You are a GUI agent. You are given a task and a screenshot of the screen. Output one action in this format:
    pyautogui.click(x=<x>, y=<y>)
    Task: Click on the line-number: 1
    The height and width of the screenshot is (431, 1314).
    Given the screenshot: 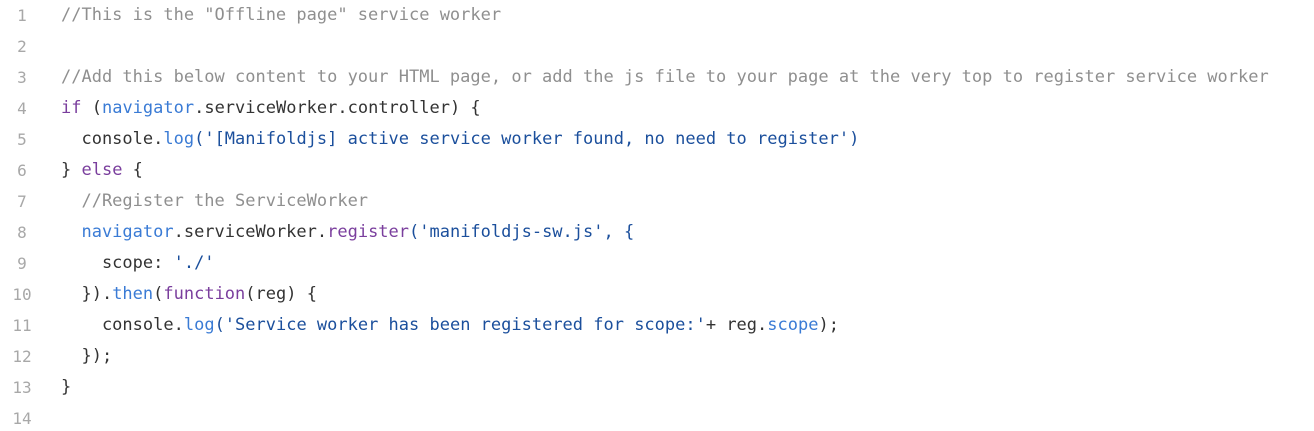 What is the action you would take?
    pyautogui.click(x=22, y=15)
    